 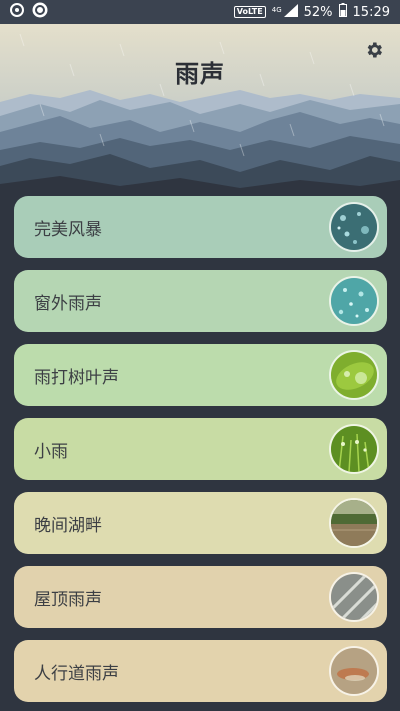 I want to click on gear-icon, so click(x=374, y=50).